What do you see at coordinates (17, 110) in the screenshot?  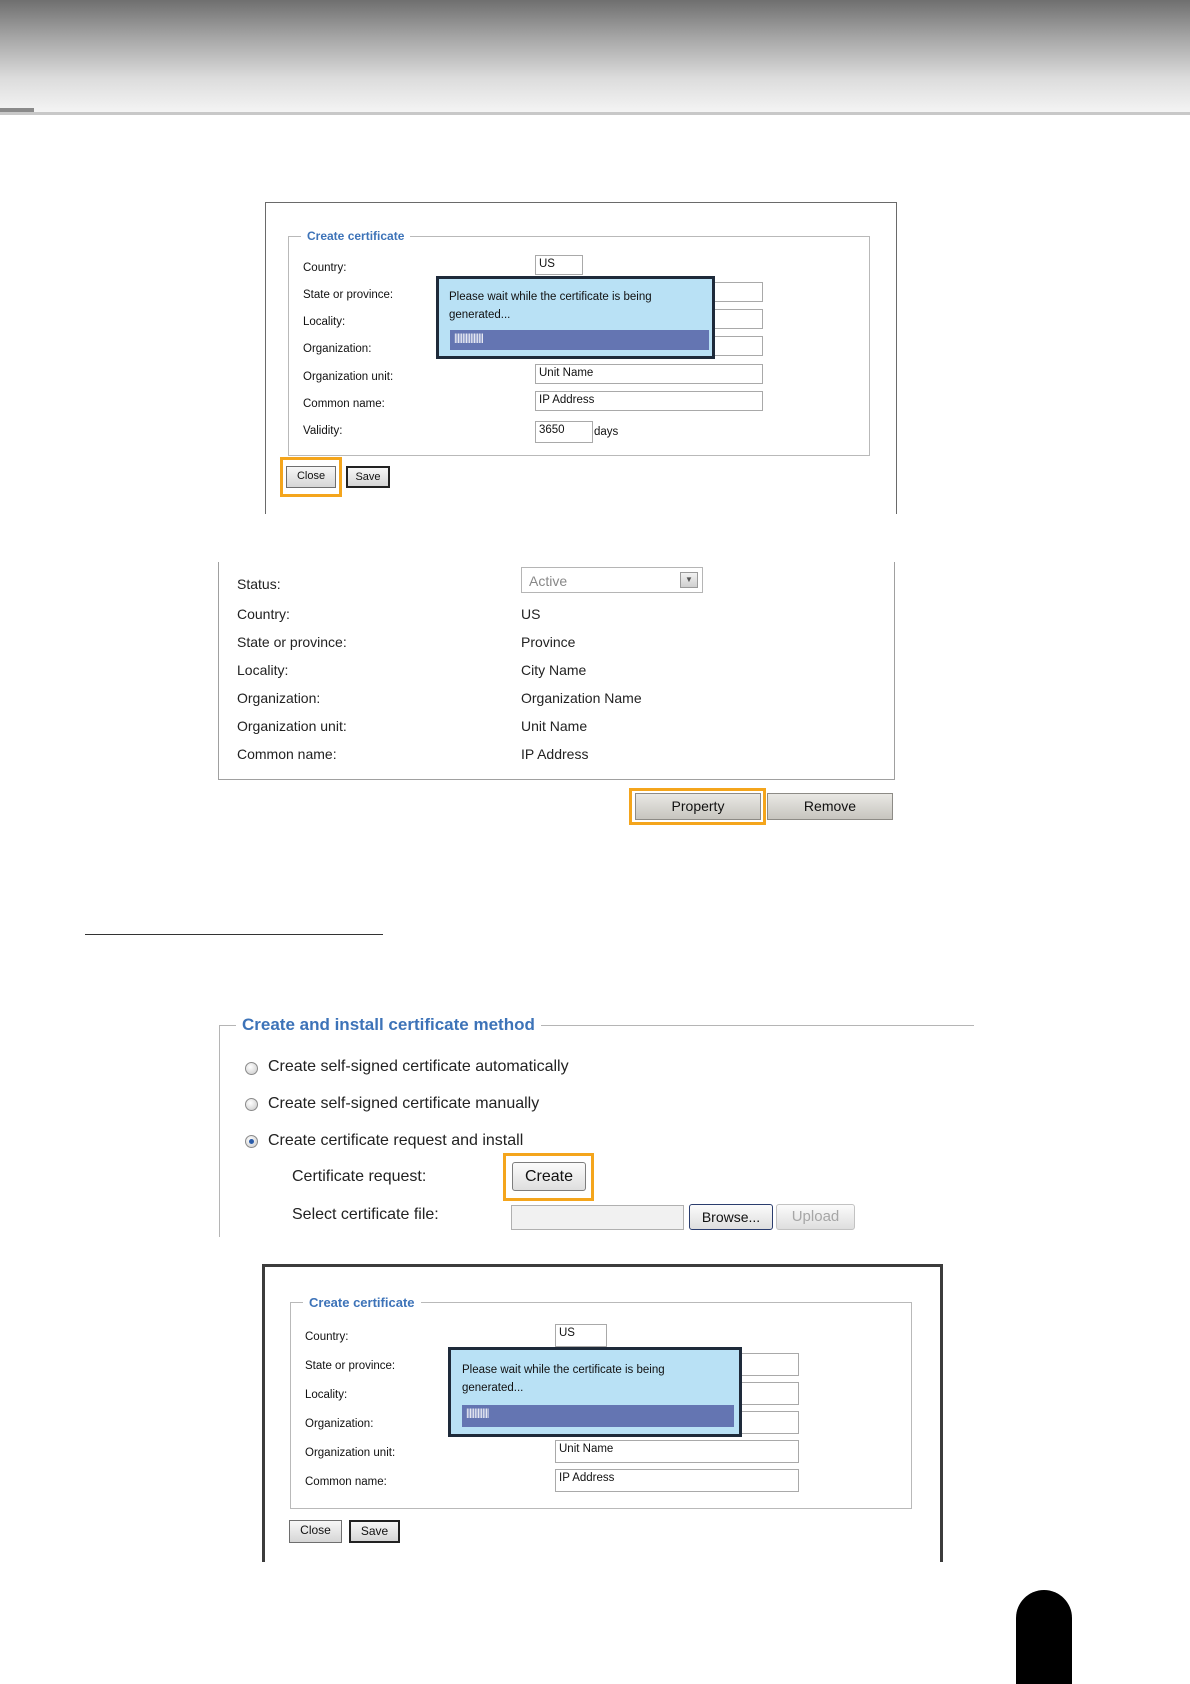 I see `header-notch` at bounding box center [17, 110].